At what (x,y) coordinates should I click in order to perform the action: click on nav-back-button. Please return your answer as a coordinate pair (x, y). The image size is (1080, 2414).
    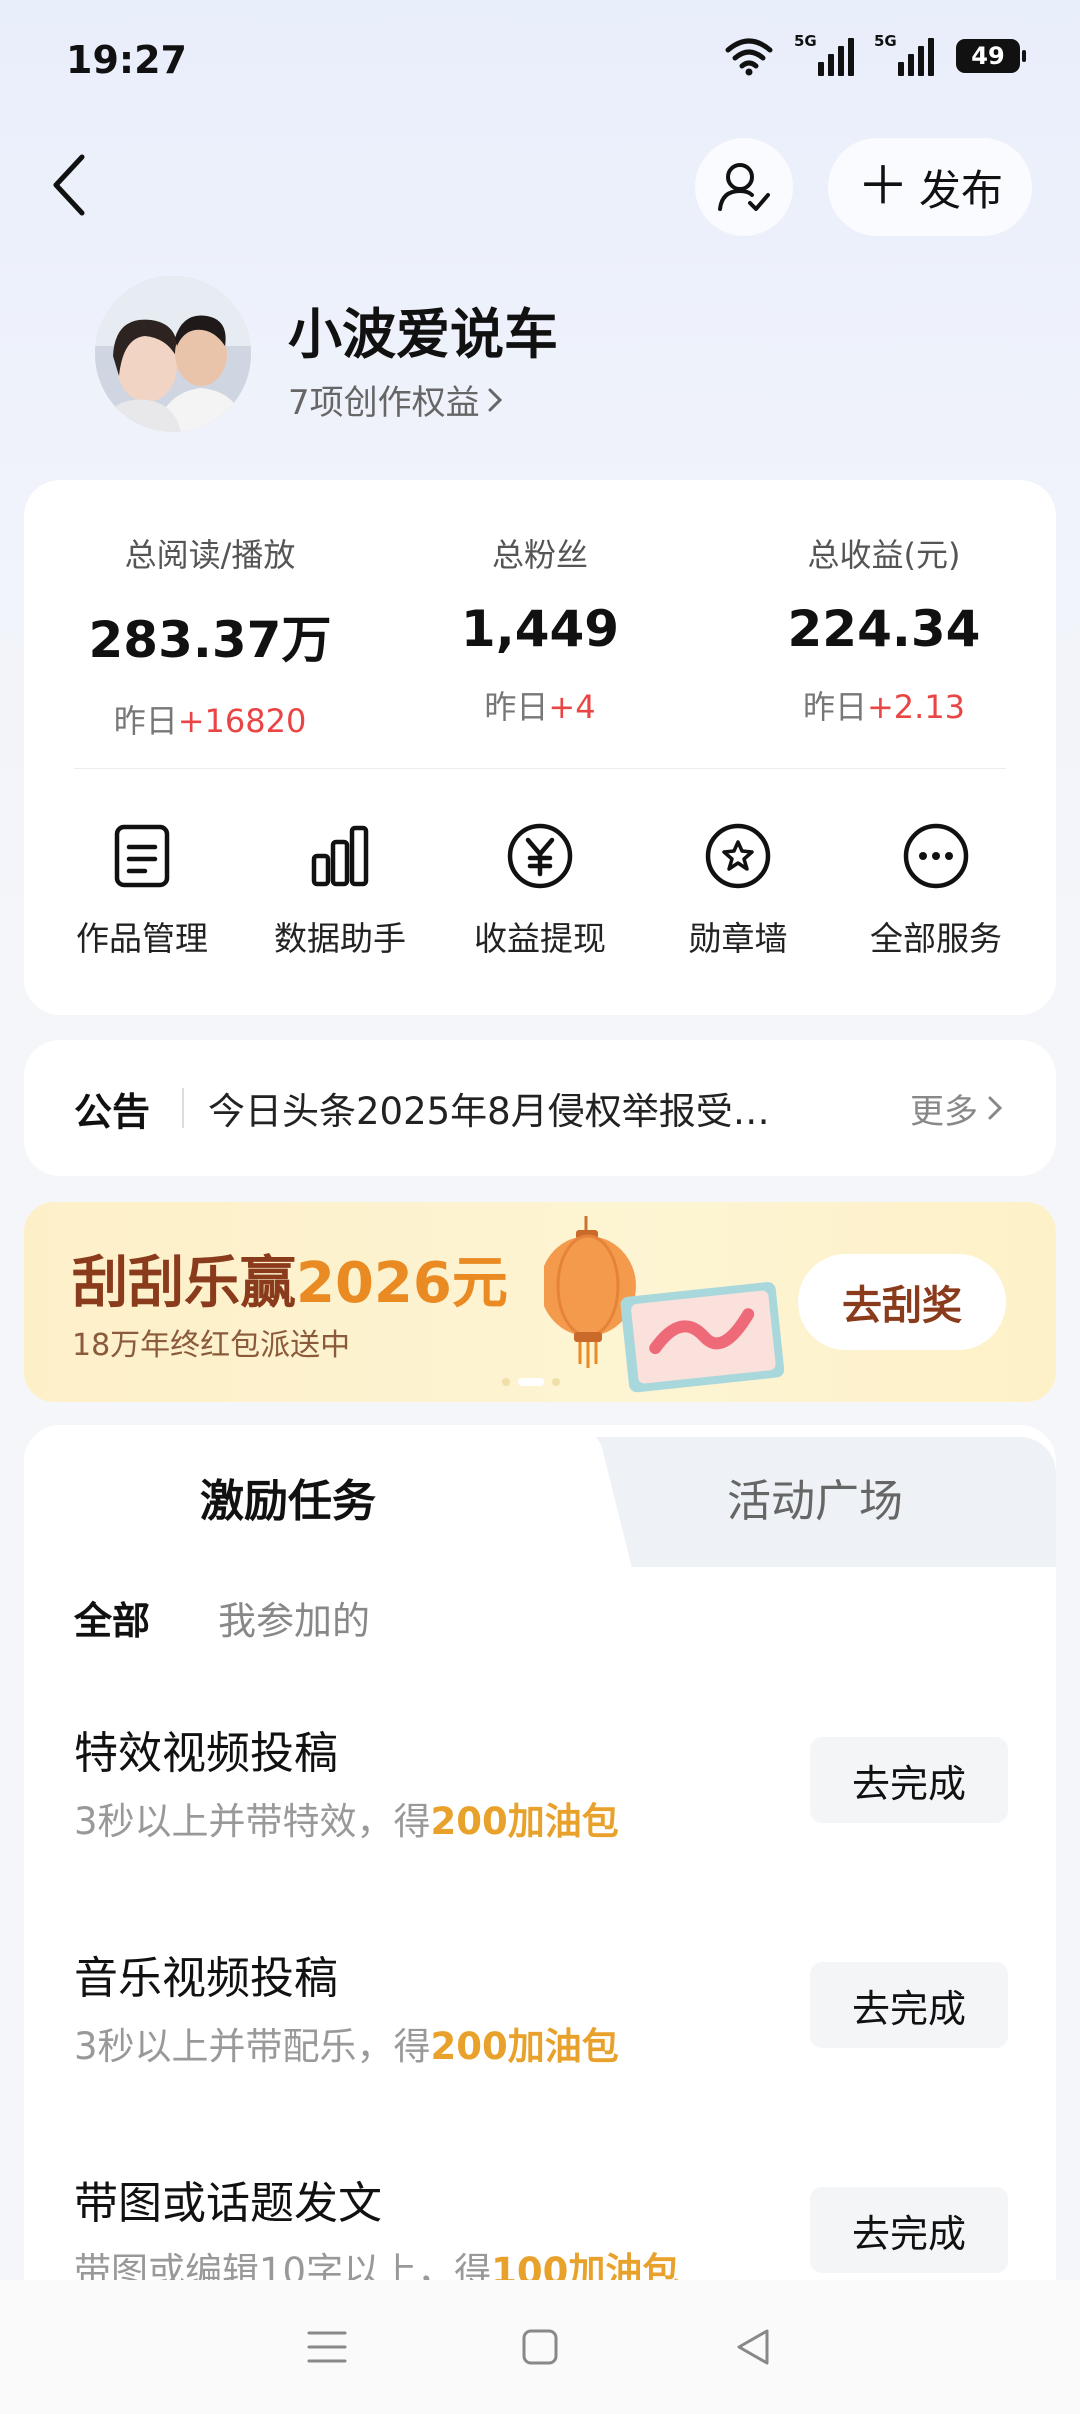
    Looking at the image, I should click on (753, 2347).